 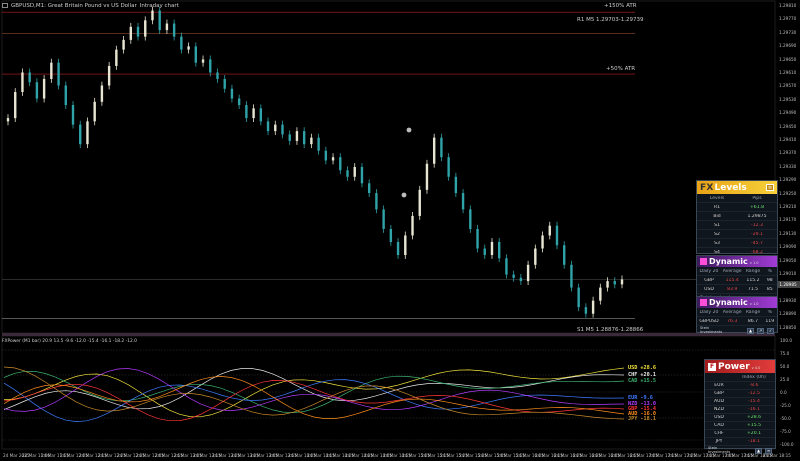 I want to click on levels-row: S2 -29.1, so click(x=737, y=234).